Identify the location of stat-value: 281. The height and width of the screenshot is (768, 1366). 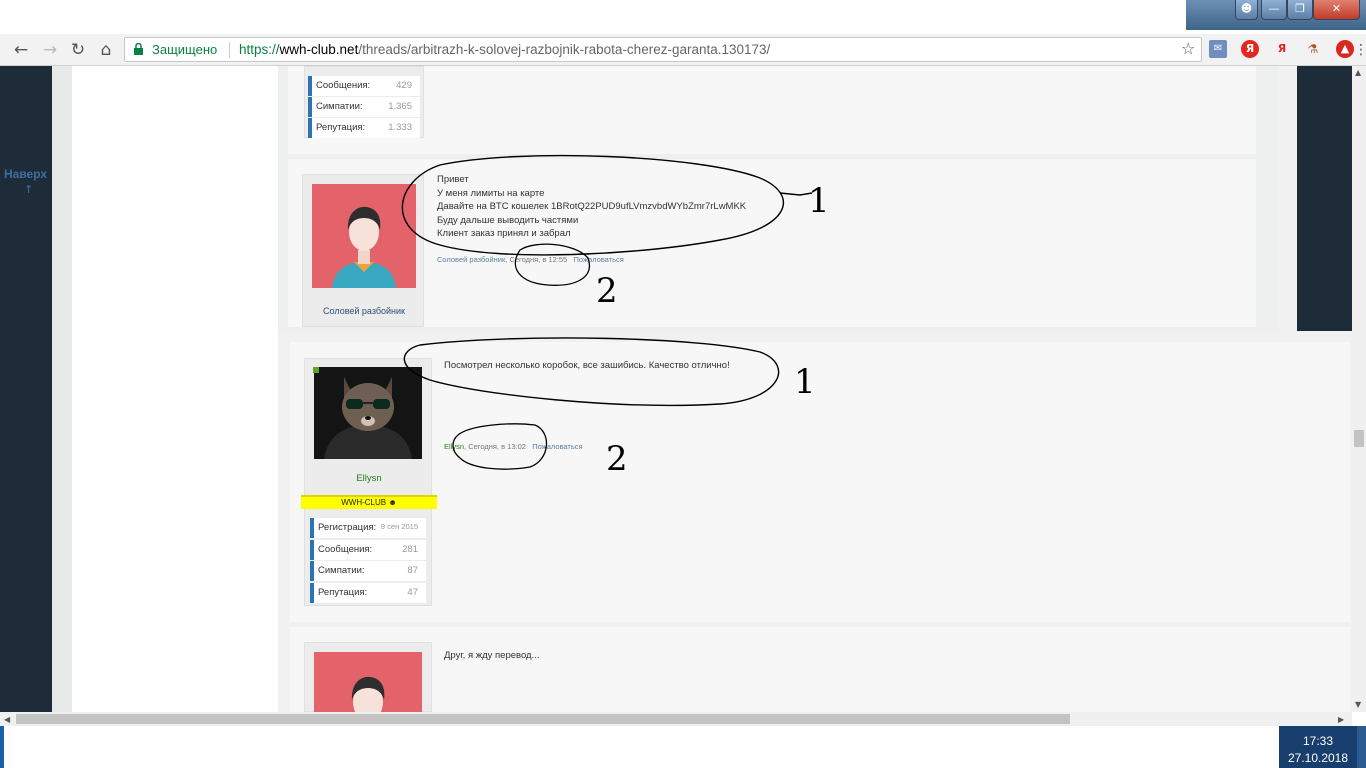
(410, 549).